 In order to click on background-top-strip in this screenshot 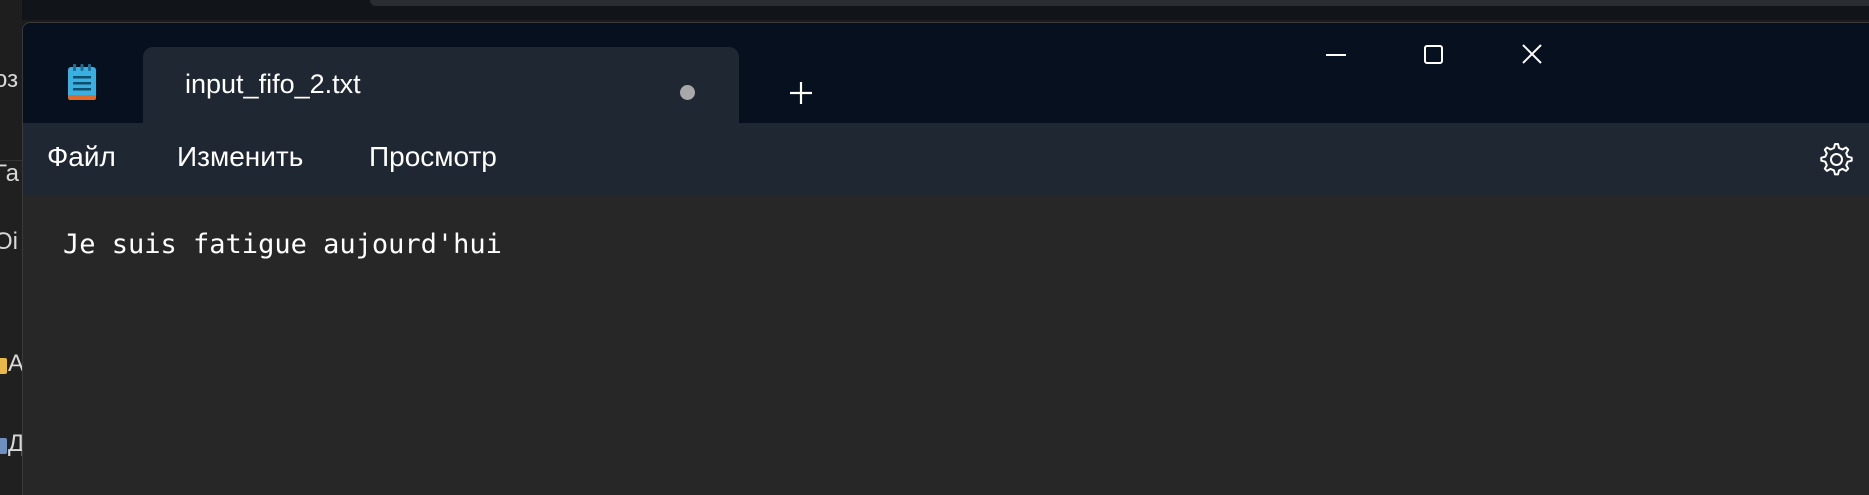, I will do `click(934, 10)`.